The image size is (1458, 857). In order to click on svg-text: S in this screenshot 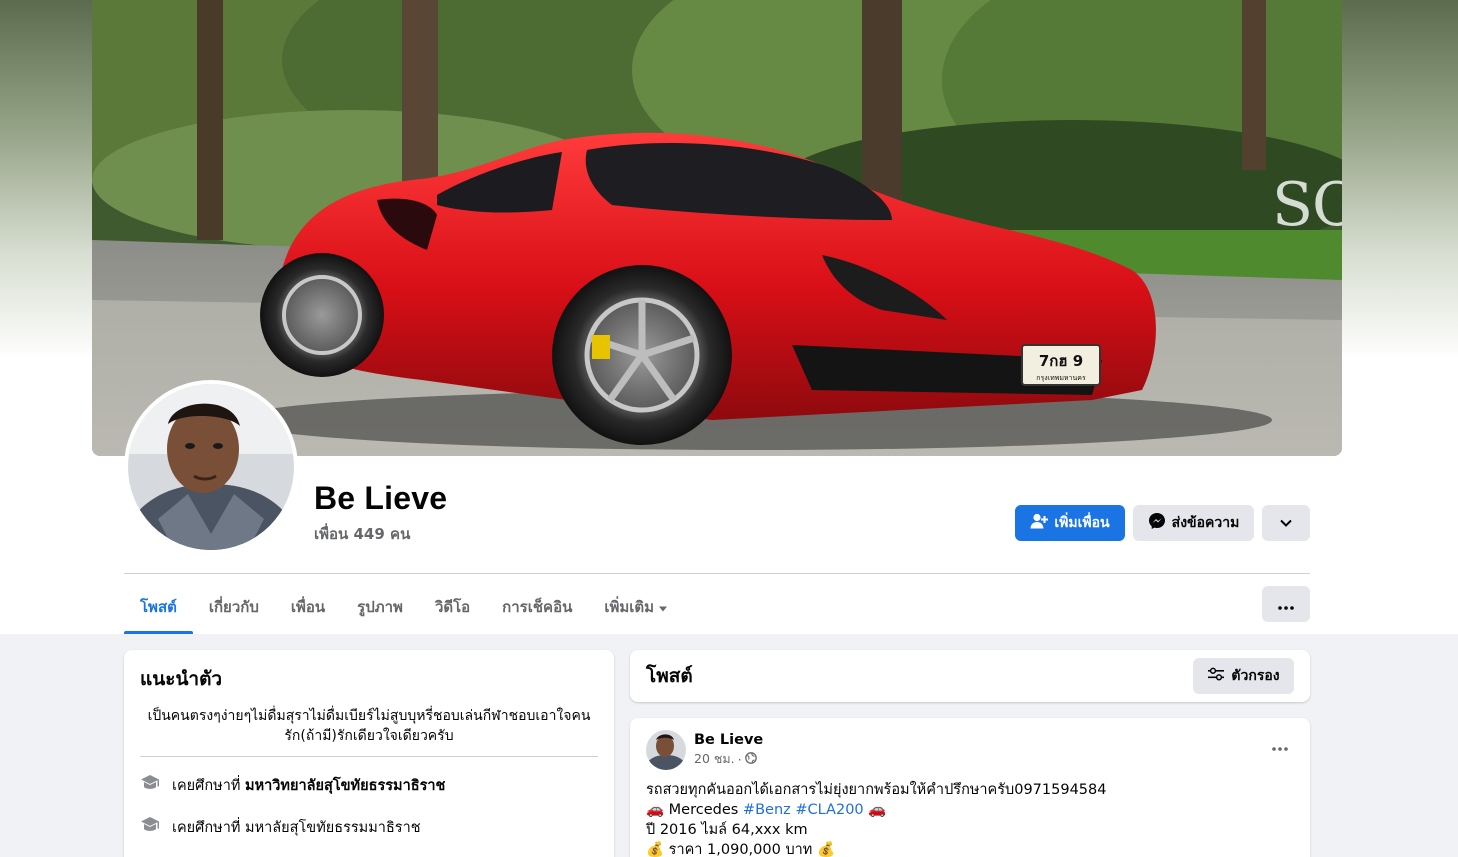, I will do `click(1292, 205)`.